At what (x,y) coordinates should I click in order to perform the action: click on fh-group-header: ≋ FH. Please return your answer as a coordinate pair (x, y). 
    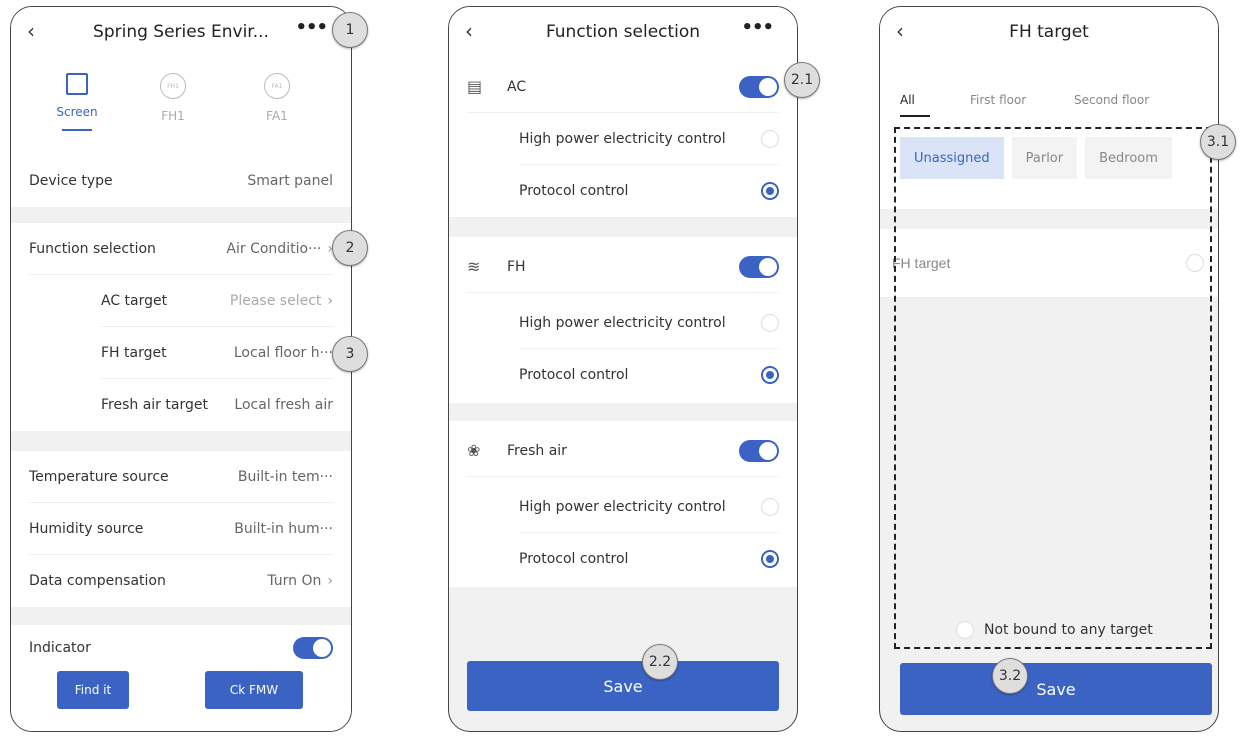
    Looking at the image, I should click on (623, 267).